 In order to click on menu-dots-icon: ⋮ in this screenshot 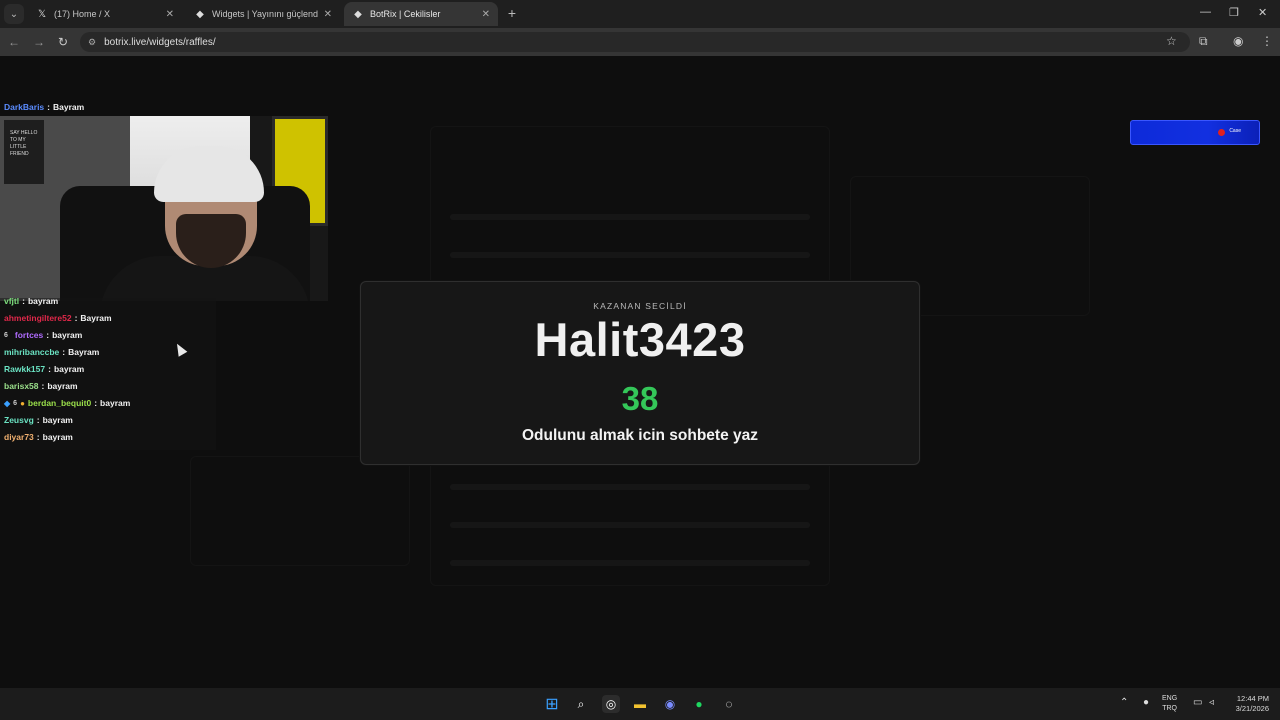, I will do `click(1267, 41)`.